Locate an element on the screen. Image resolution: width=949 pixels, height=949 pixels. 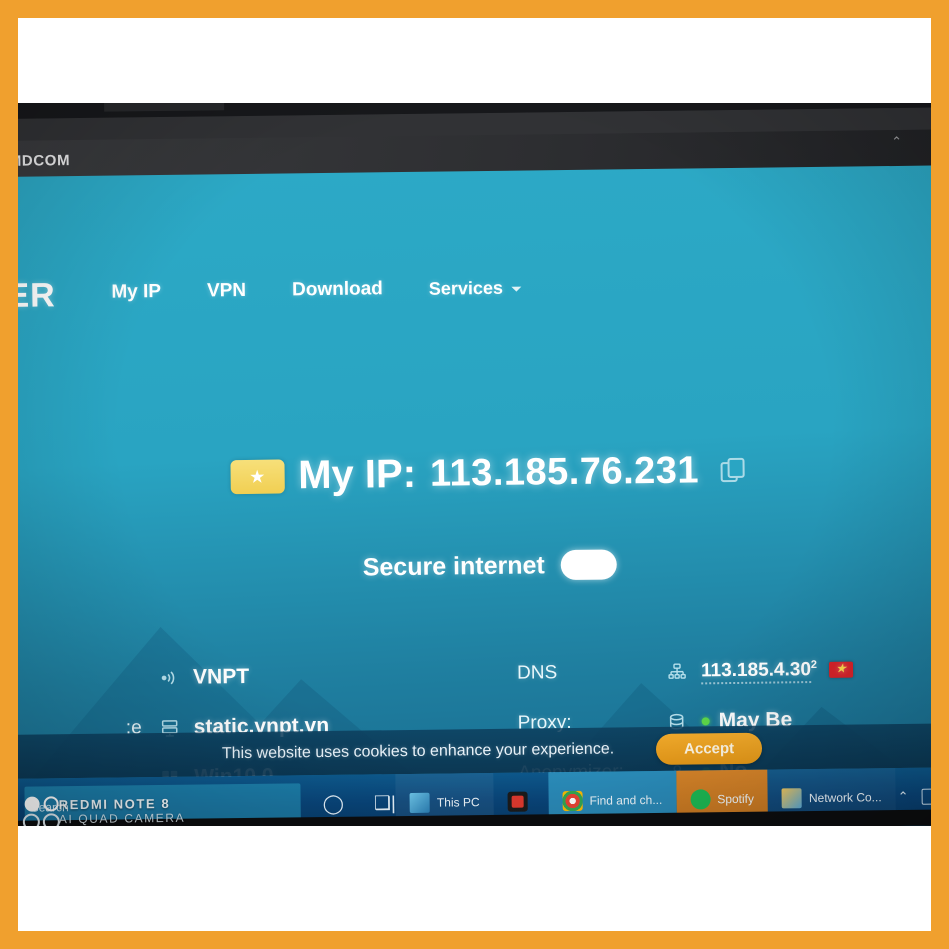
nav-item-services: Services is located at coordinates (475, 288).